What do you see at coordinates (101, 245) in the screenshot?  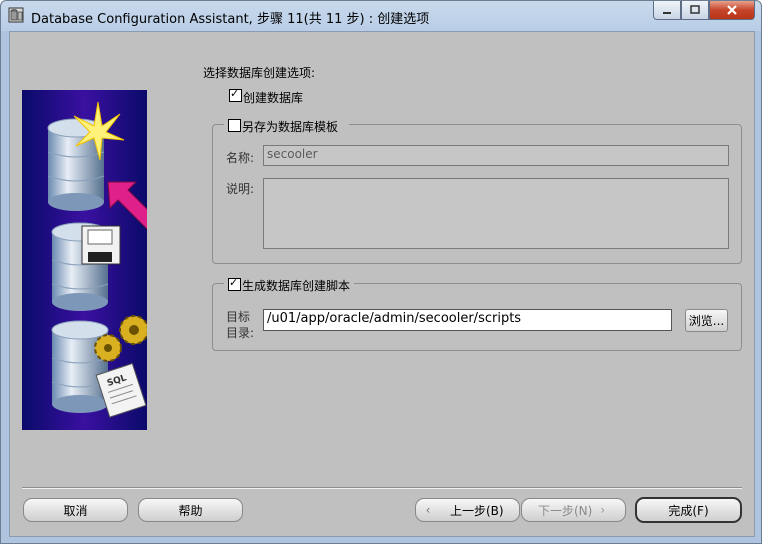 I see `floppy-disk-icon` at bounding box center [101, 245].